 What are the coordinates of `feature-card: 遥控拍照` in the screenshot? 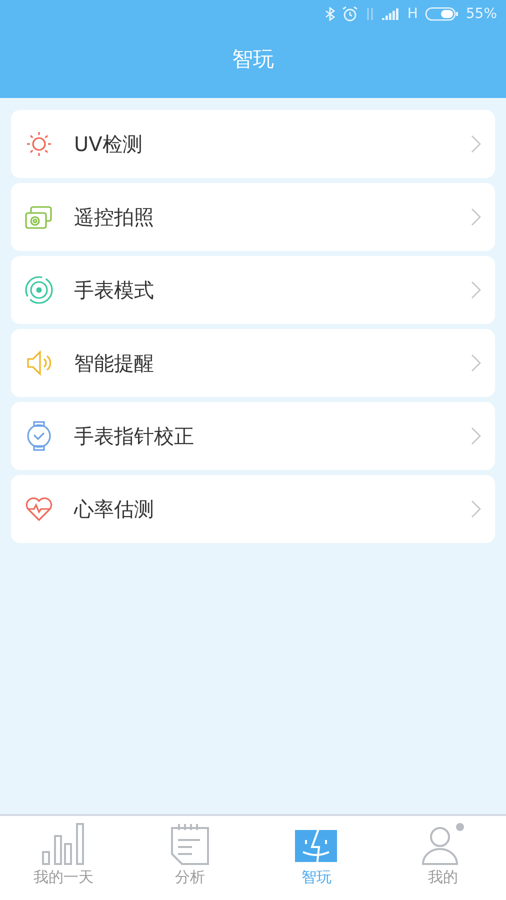 It's located at (253, 217).